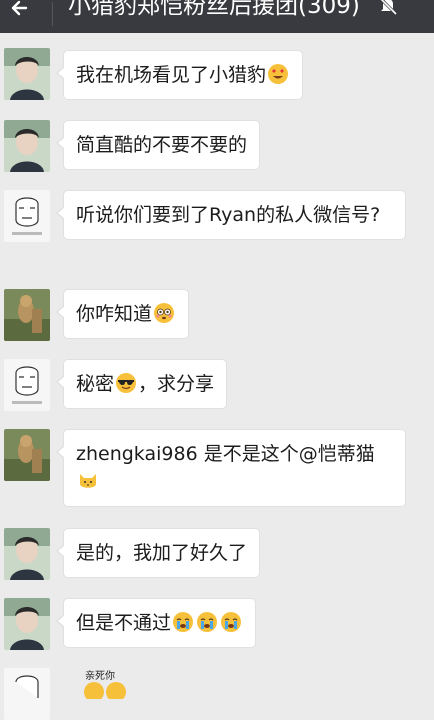 This screenshot has width=434, height=720. Describe the element at coordinates (225, 454) in the screenshot. I see `message-text: zhengkai986 是不是这个@恺蒂猫` at that location.